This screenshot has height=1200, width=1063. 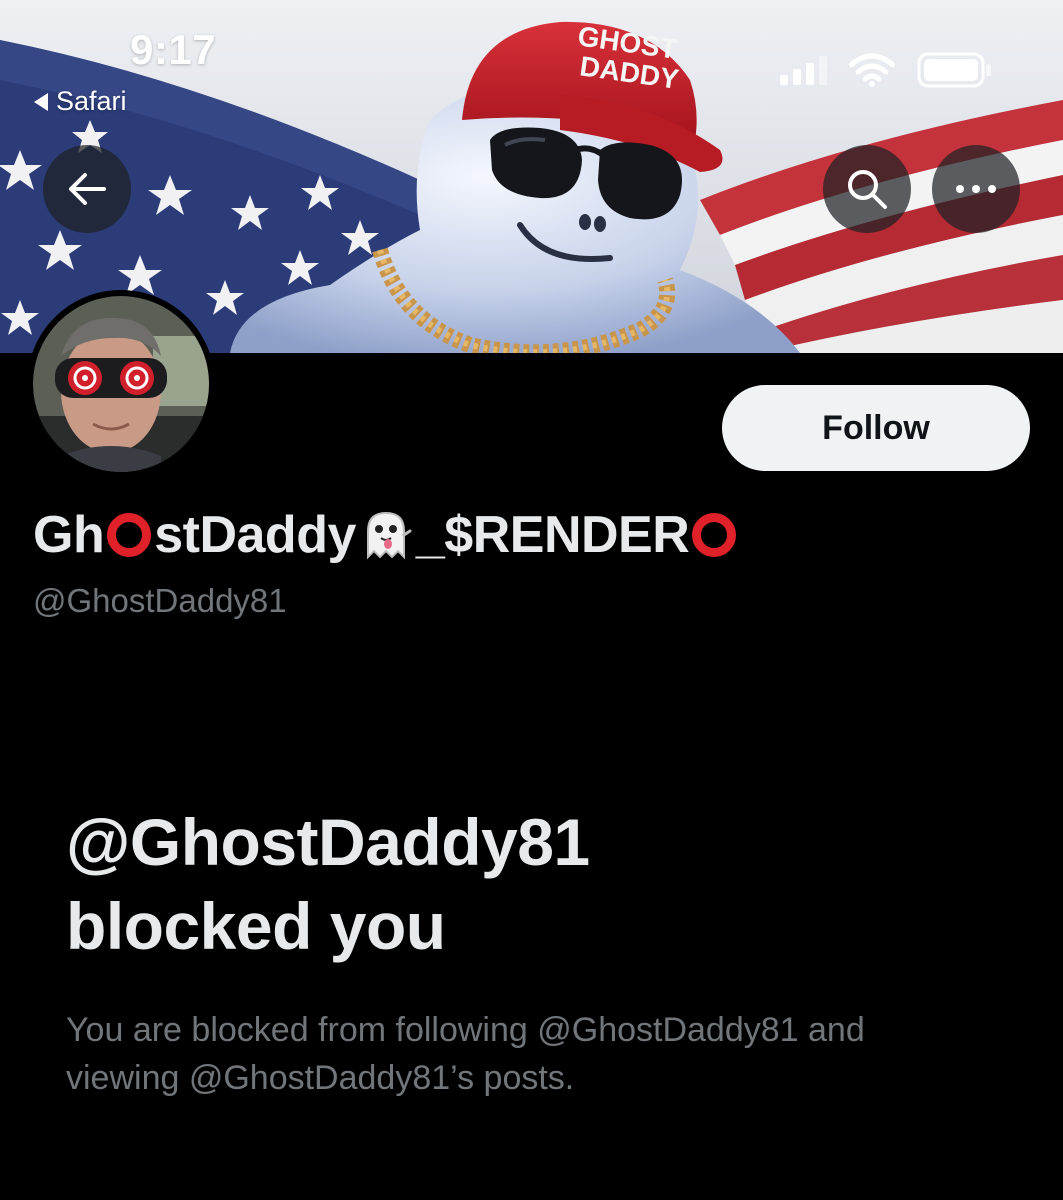 What do you see at coordinates (69, 535) in the screenshot?
I see `display-name-part1: Gh` at bounding box center [69, 535].